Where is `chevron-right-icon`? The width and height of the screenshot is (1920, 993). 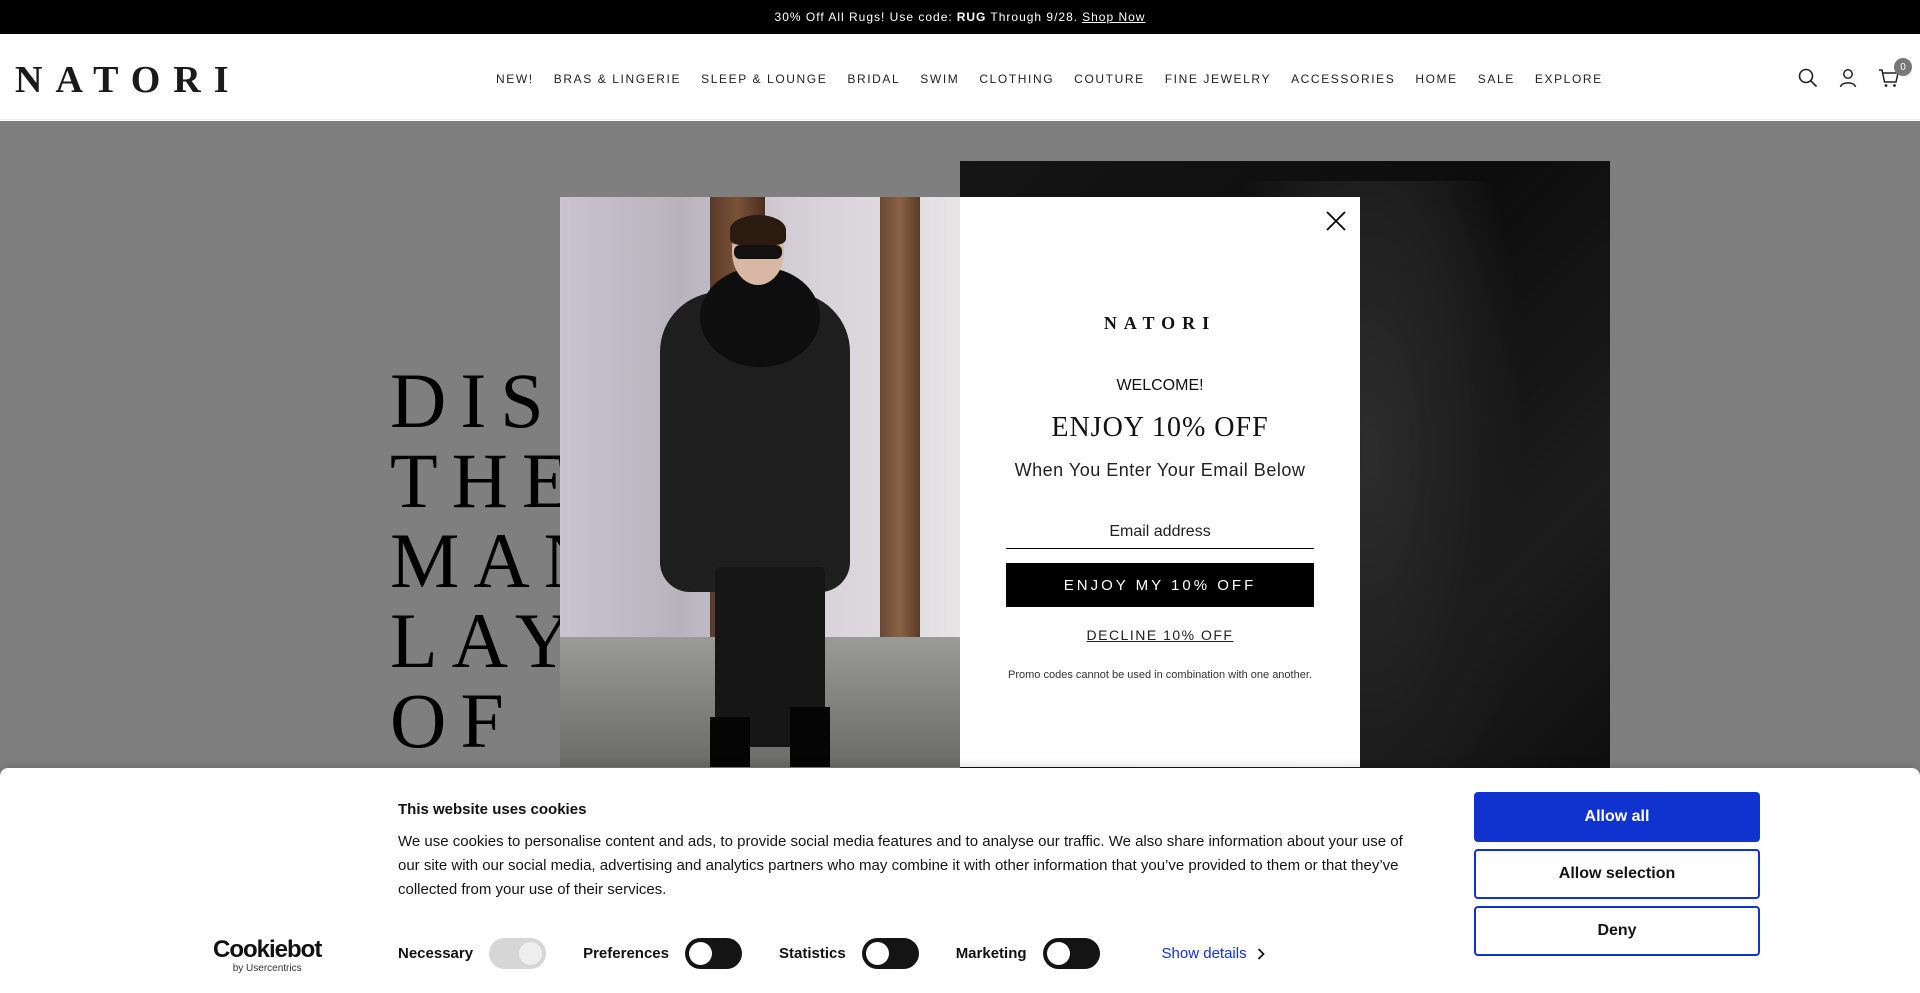
chevron-right-icon is located at coordinates (1261, 953).